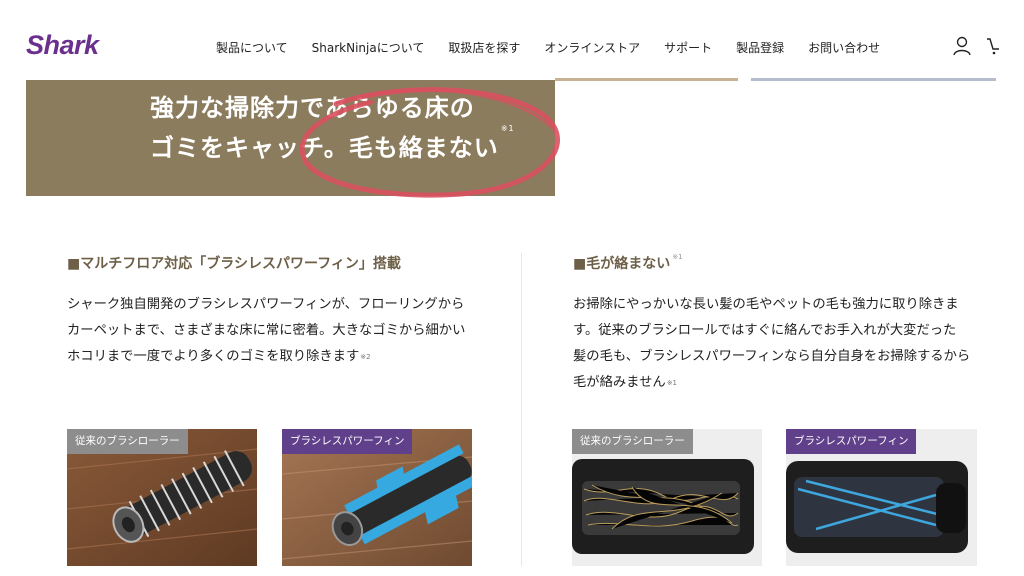 Image resolution: width=1024 pixels, height=576 pixels. Describe the element at coordinates (127, 441) in the screenshot. I see `photo-label-conventional: 従来のブラシローラー` at that location.